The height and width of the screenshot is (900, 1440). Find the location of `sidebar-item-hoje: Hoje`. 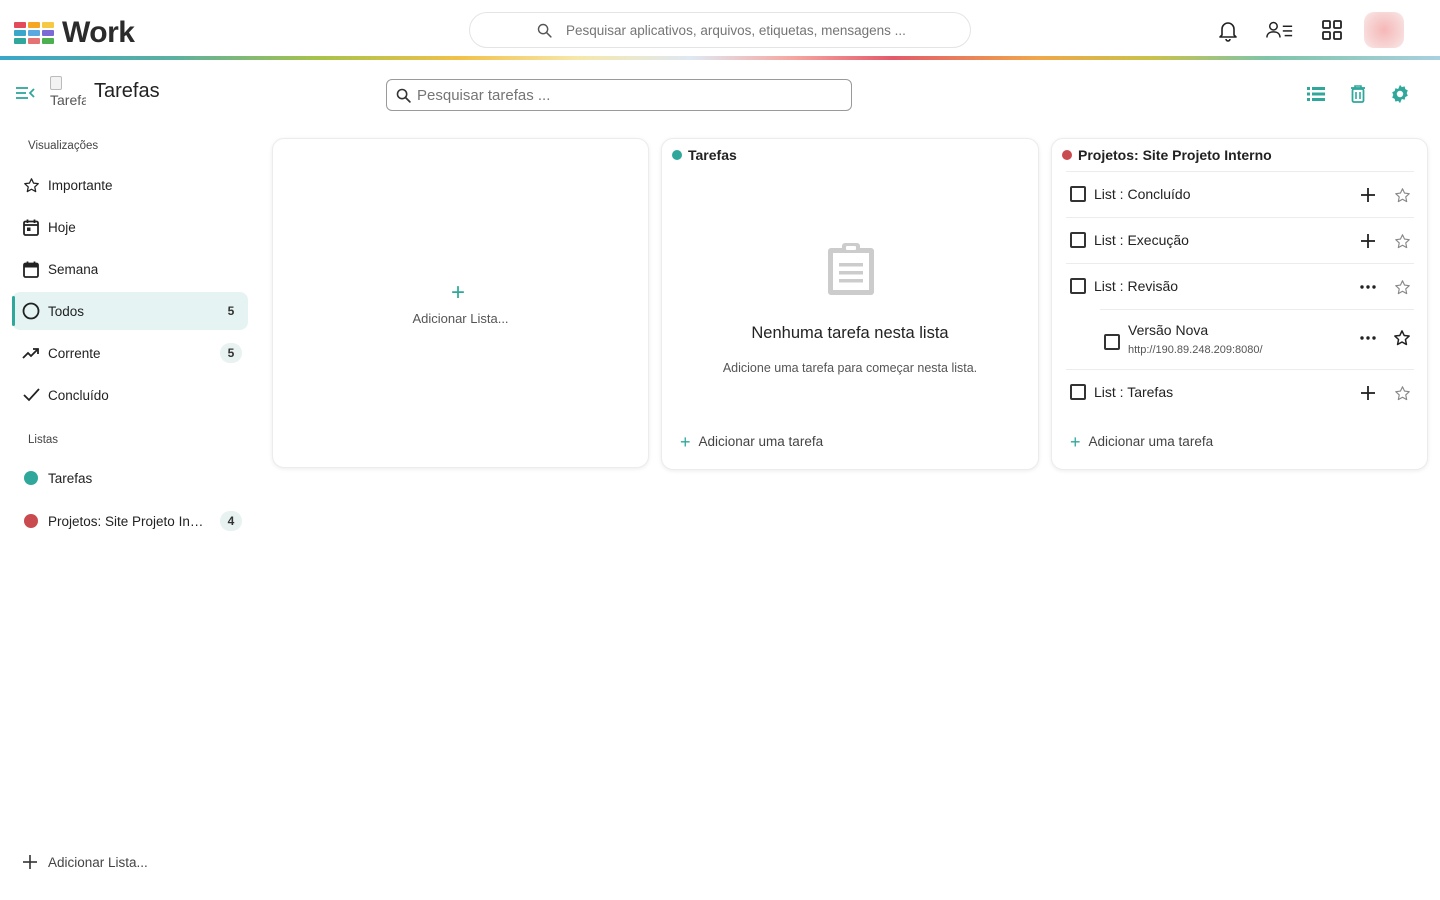

sidebar-item-hoje: Hoje is located at coordinates (130, 227).